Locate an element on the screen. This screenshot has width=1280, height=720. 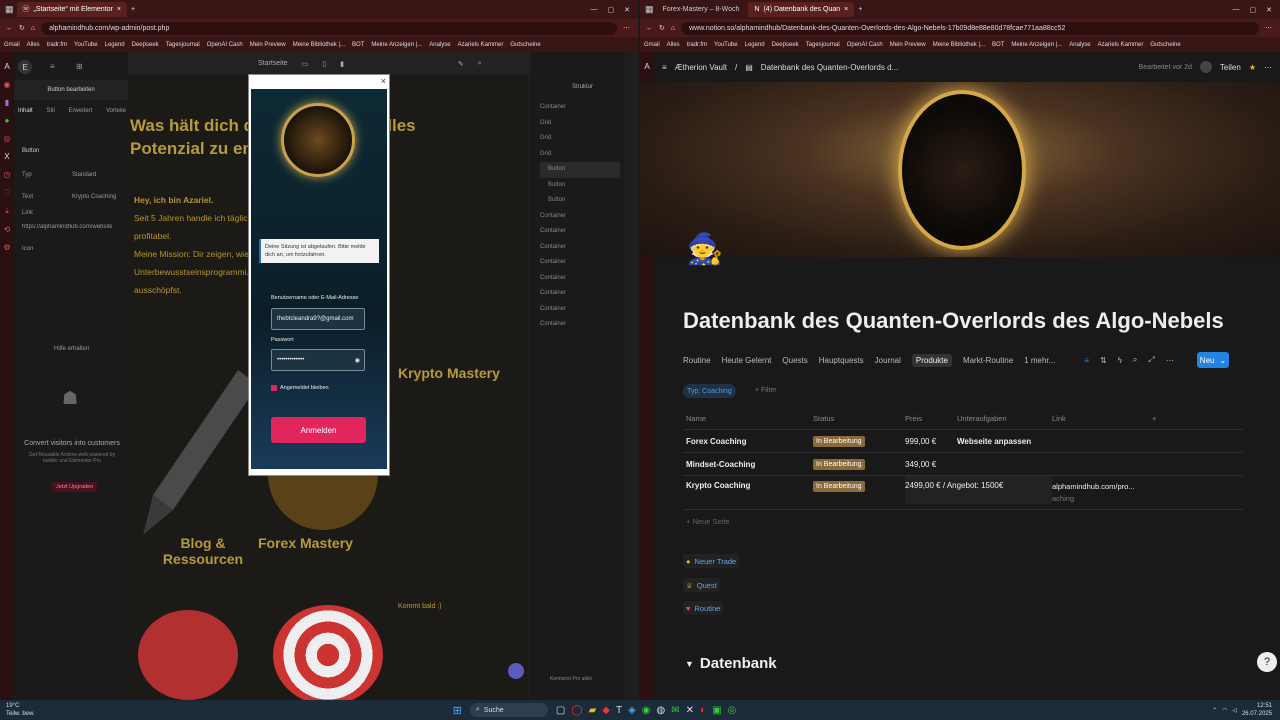
view-tab-produkte: Produkte is located at coordinates (931, 360).